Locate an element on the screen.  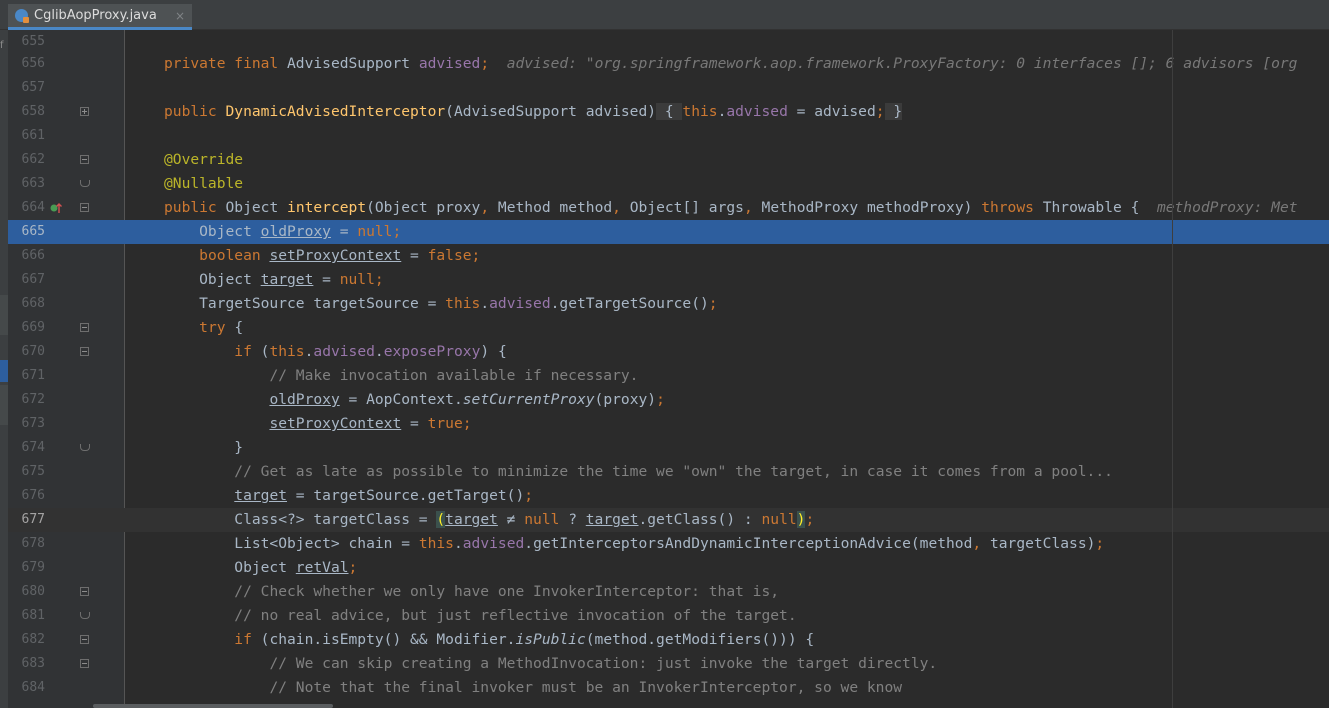
line-number: 665 is located at coordinates (33, 231).